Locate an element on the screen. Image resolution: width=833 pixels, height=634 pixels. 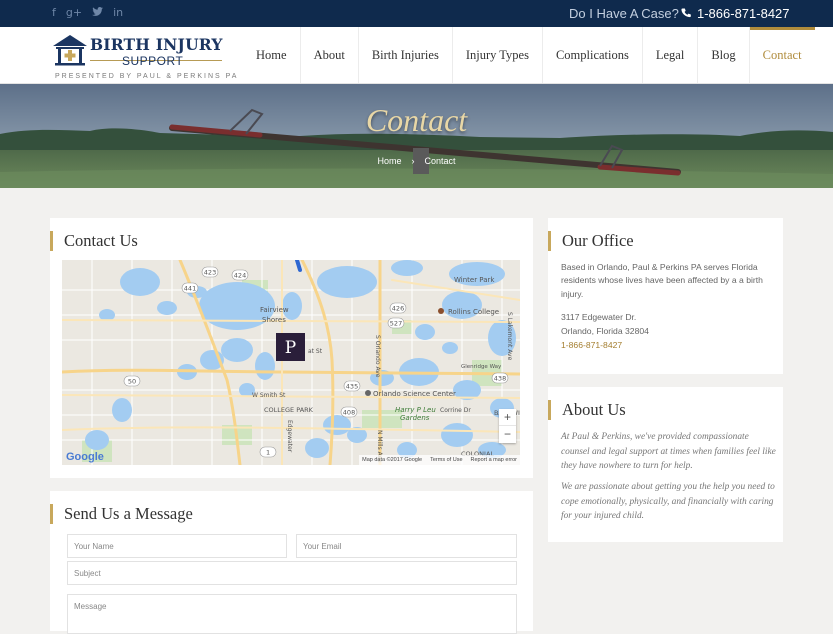
map-label-gardens: Gardens is located at coordinates (415, 418).